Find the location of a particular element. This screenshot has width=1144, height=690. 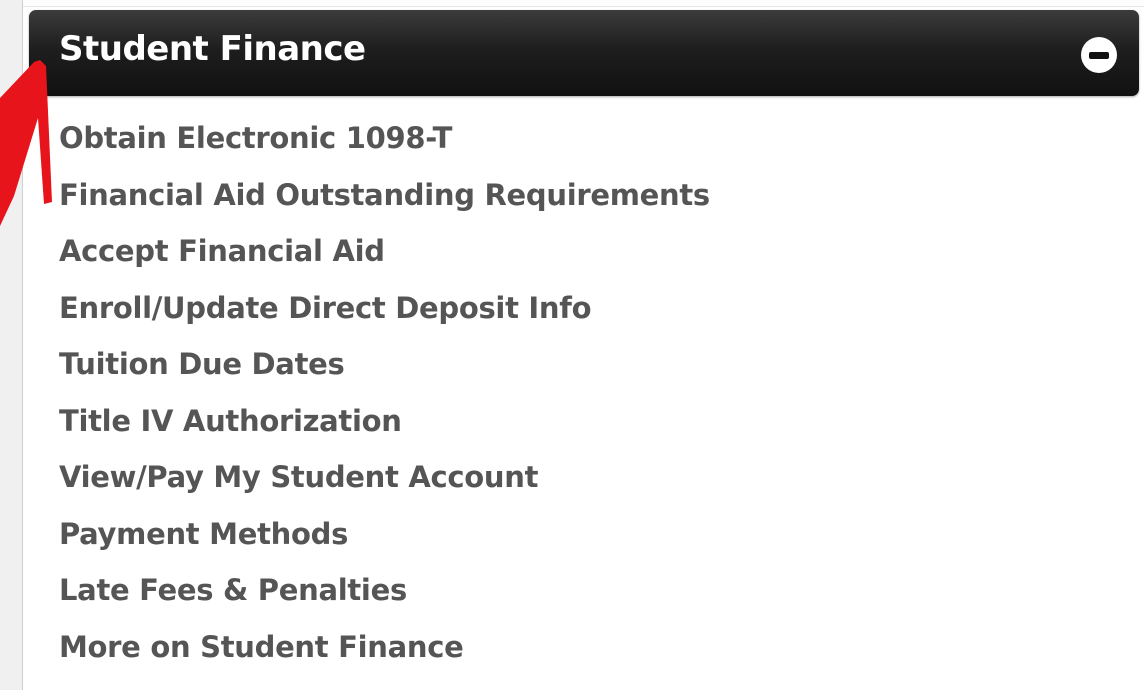

list-item: Financial Aid Outstanding Requirements is located at coordinates (384, 195).